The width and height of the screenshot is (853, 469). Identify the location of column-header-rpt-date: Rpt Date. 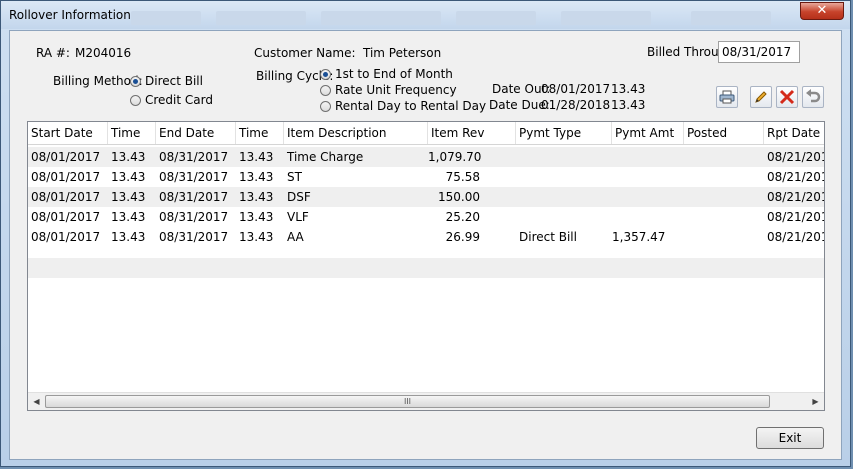
(794, 133).